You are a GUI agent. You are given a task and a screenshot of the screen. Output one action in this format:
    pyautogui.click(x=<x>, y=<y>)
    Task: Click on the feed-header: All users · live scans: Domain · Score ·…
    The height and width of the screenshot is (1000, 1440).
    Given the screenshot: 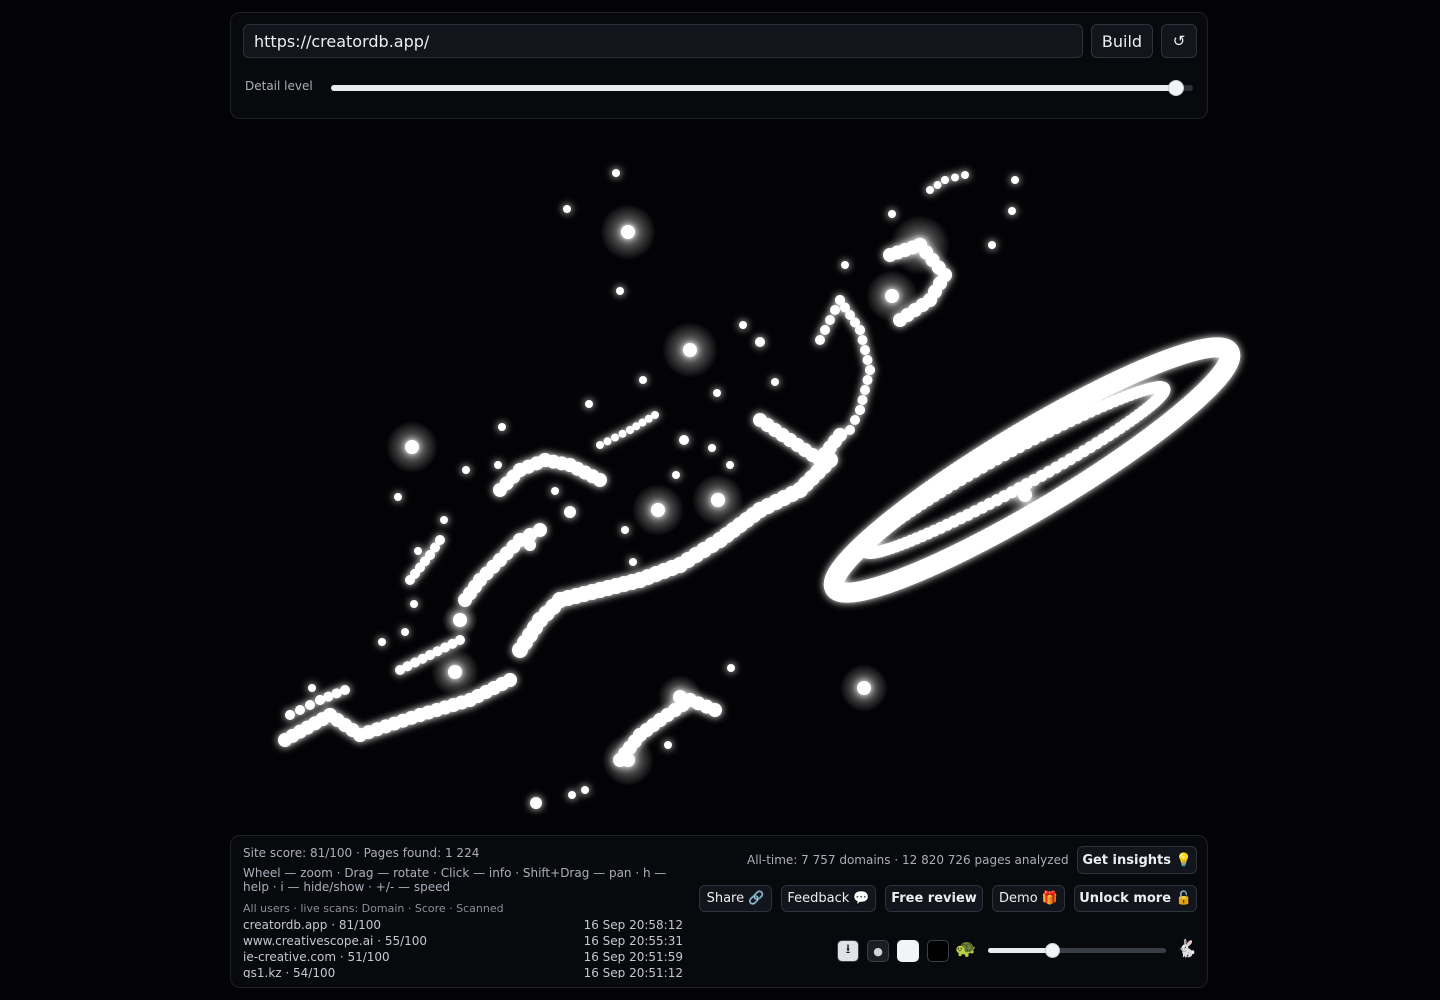 What is the action you would take?
    pyautogui.click(x=373, y=908)
    